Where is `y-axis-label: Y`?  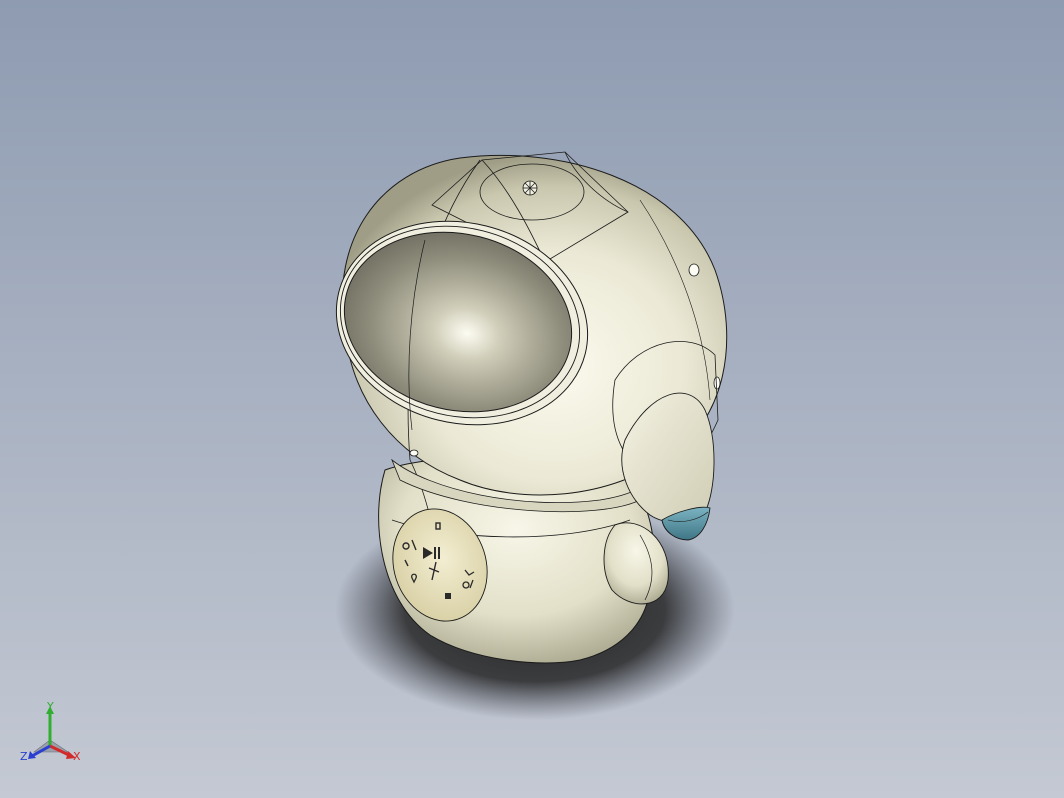 y-axis-label: Y is located at coordinates (50, 706).